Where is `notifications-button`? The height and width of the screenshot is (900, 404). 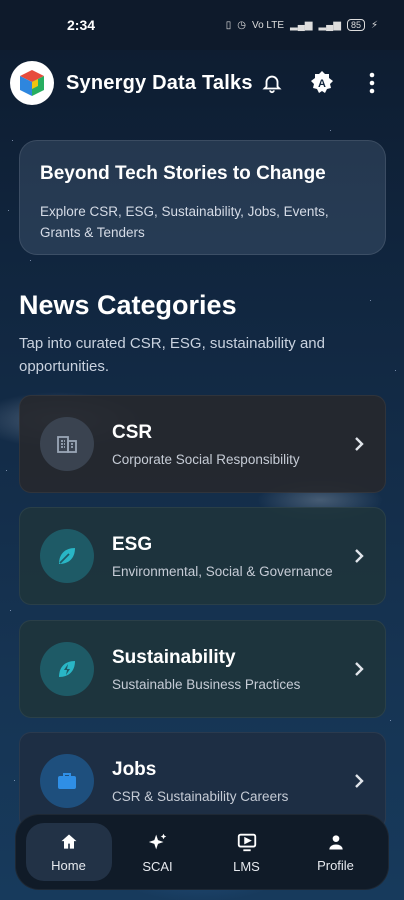
notifications-button is located at coordinates (272, 83).